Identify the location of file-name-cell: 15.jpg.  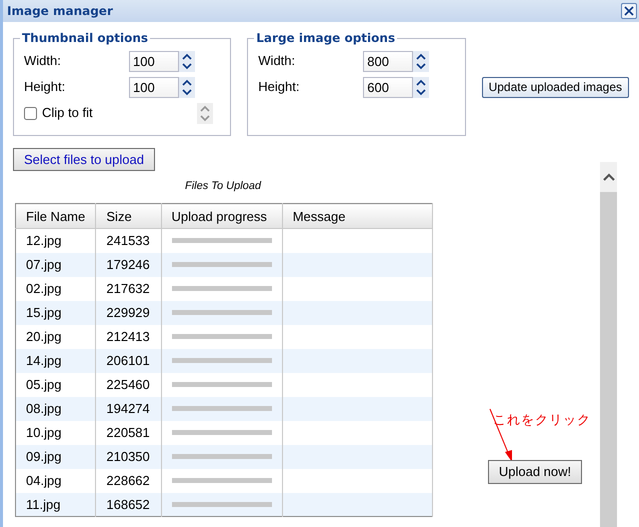
(56, 312).